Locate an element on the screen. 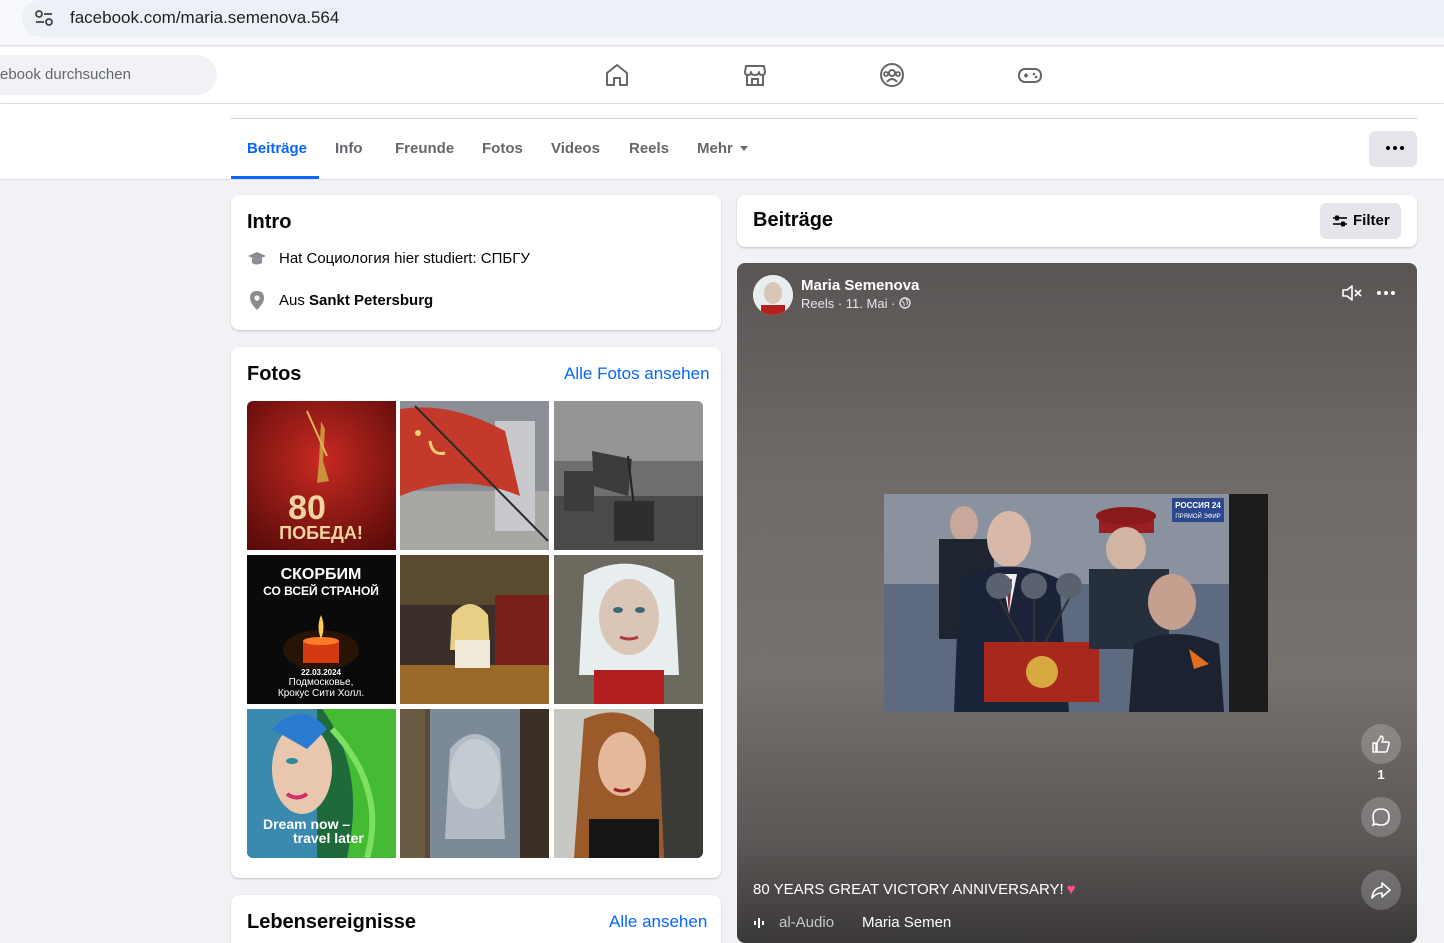 The height and width of the screenshot is (943, 1444). photo-1-caption-2: ПОБЕДА! is located at coordinates (321, 533).